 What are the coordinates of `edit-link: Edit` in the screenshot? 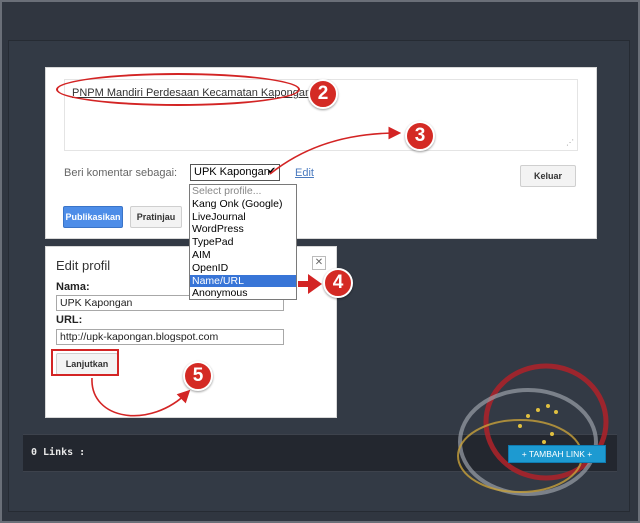 It's located at (304, 173).